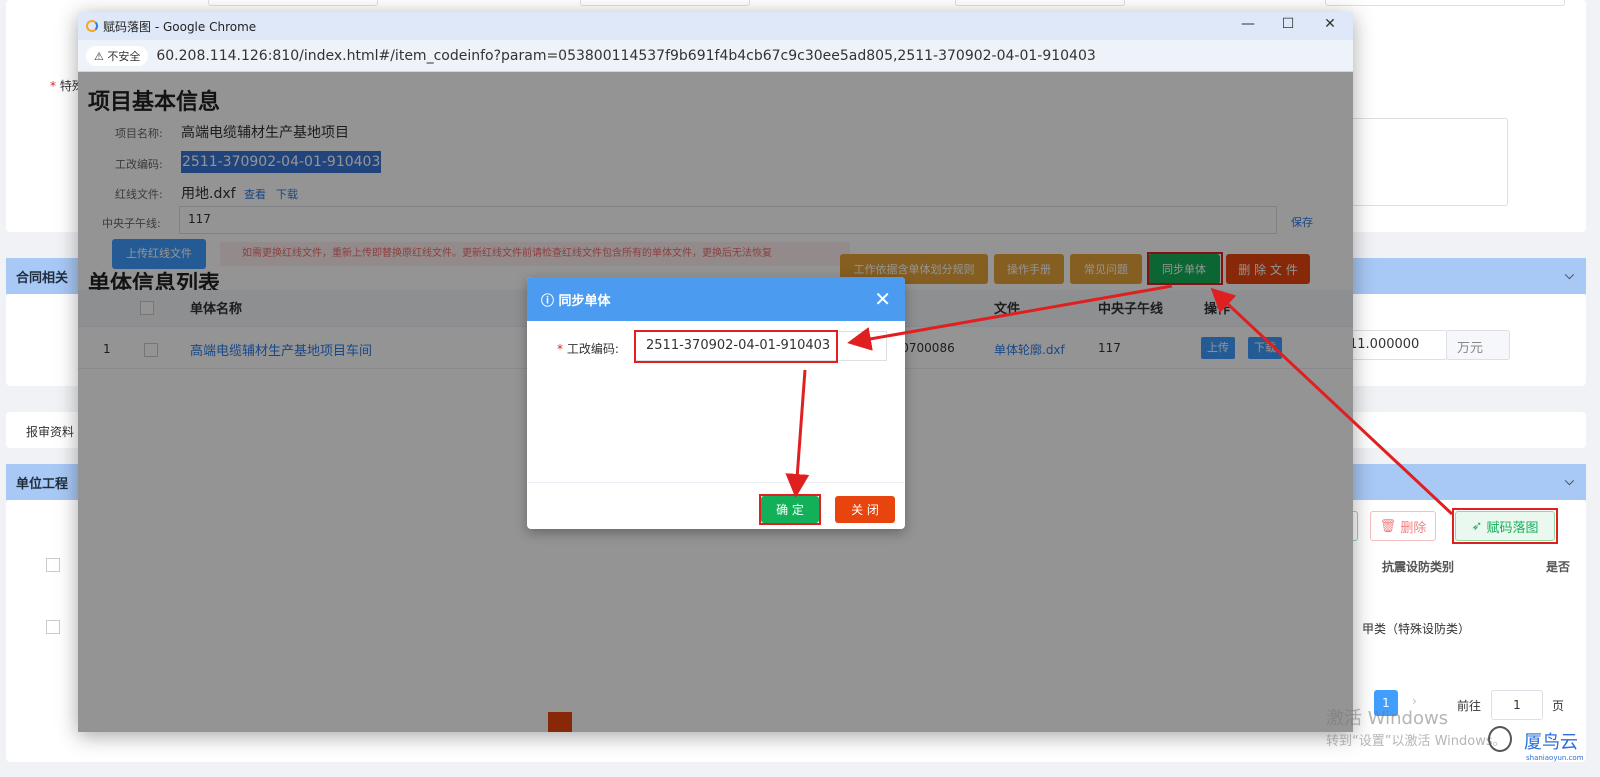 This screenshot has width=1600, height=777. Describe the element at coordinates (1551, 742) in the screenshot. I see `watermark-name: 厦鸟云` at that location.